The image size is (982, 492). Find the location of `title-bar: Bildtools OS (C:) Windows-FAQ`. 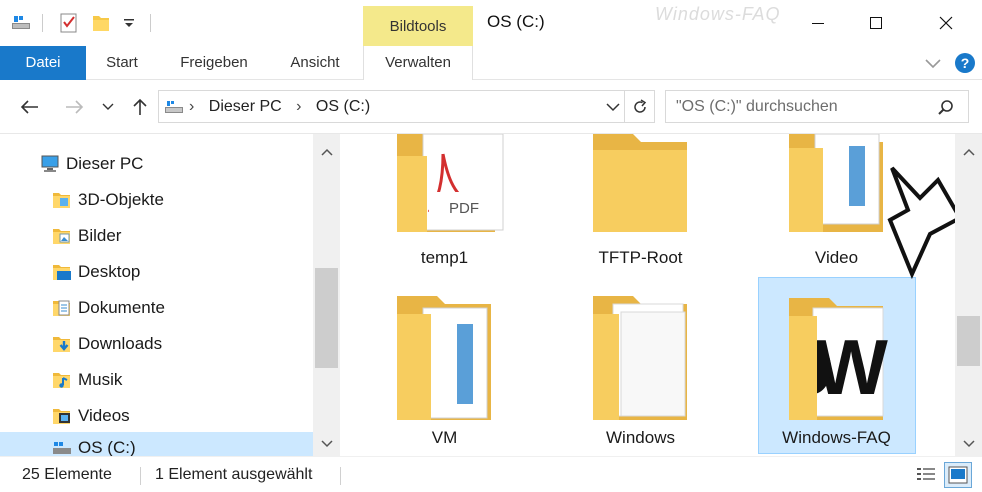

title-bar: Bildtools OS (C:) Windows-FAQ is located at coordinates (491, 23).